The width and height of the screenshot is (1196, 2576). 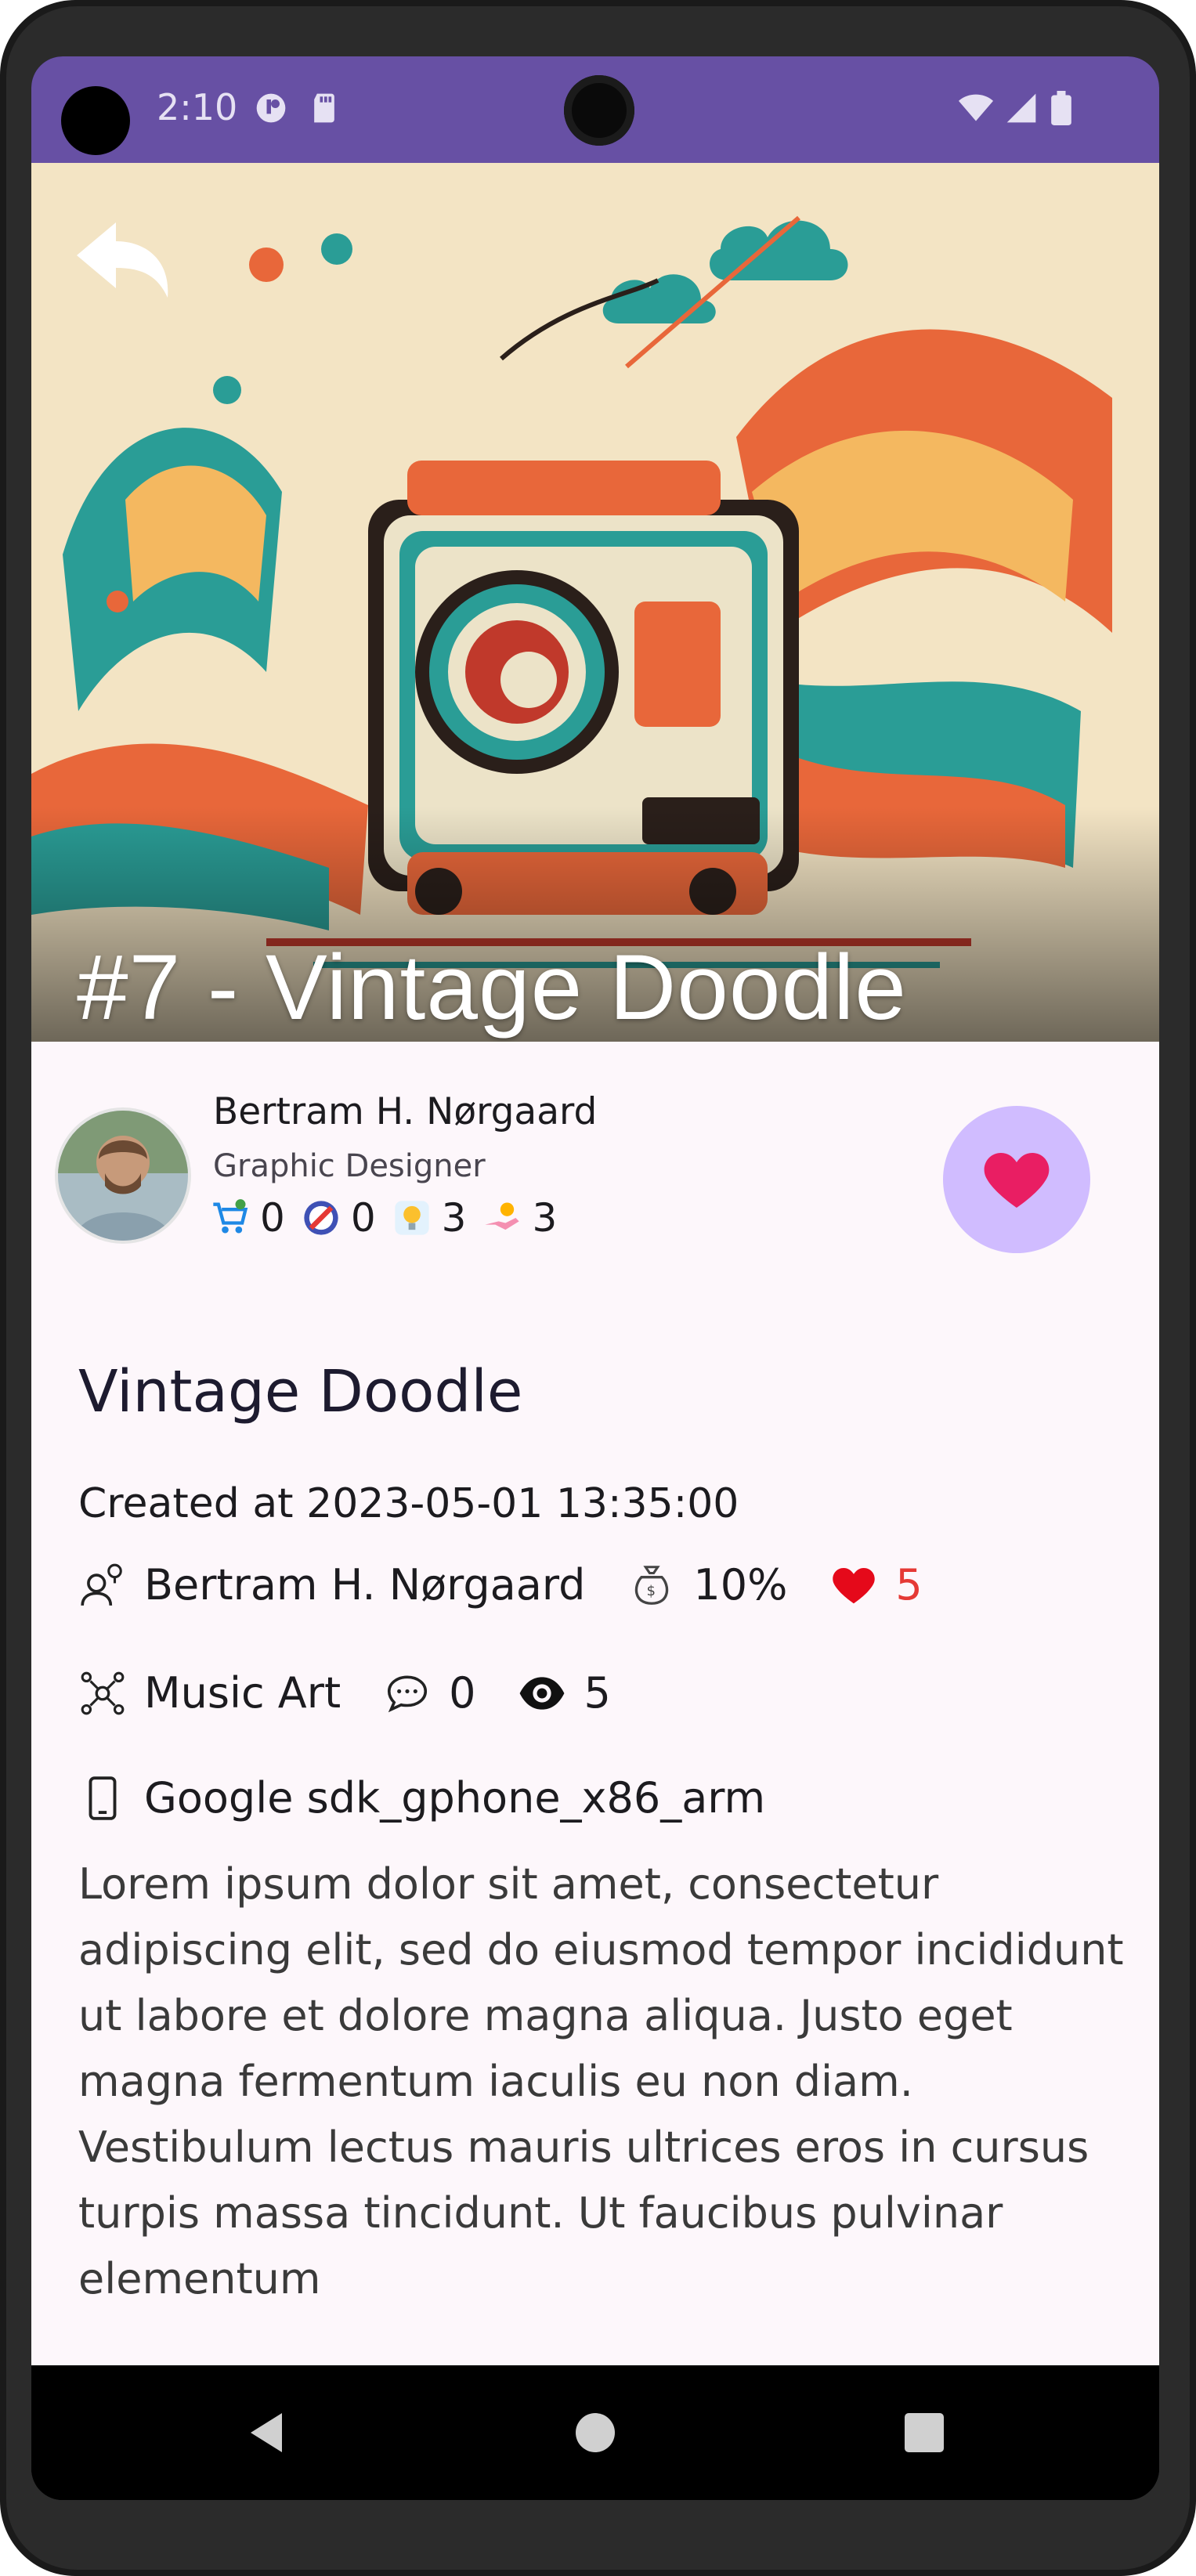 I want to click on artist-icon, so click(x=101, y=1584).